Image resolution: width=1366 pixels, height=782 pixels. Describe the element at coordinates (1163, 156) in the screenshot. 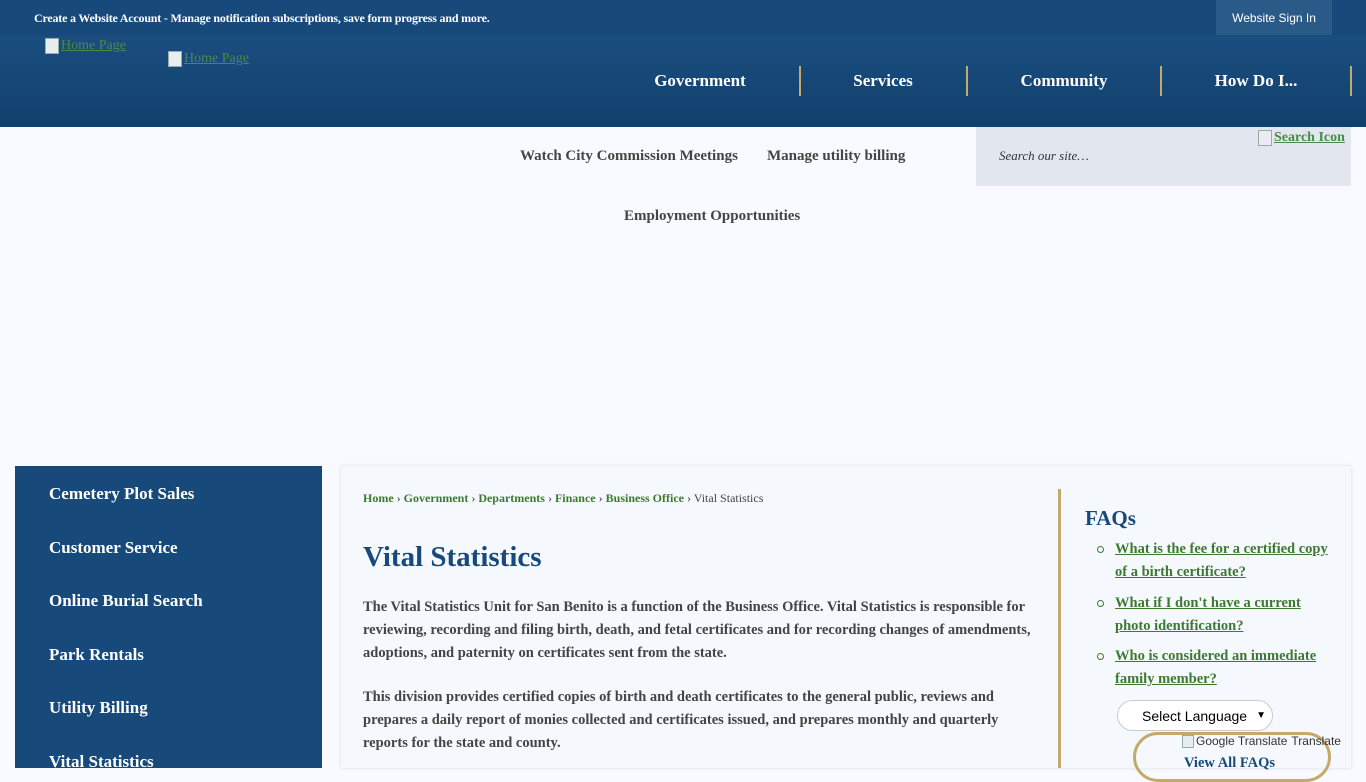

I see `site-search-box: Search our site… Search Icon` at that location.